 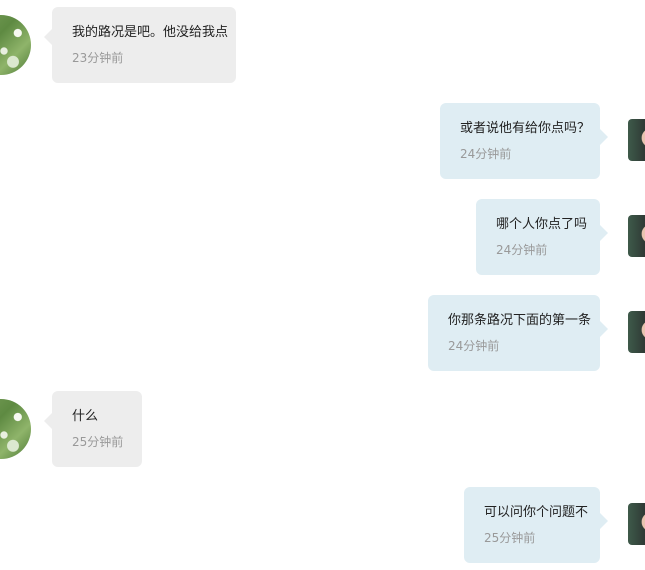 What do you see at coordinates (525, 128) in the screenshot?
I see `message-text: 或者说他有给你点吗？` at bounding box center [525, 128].